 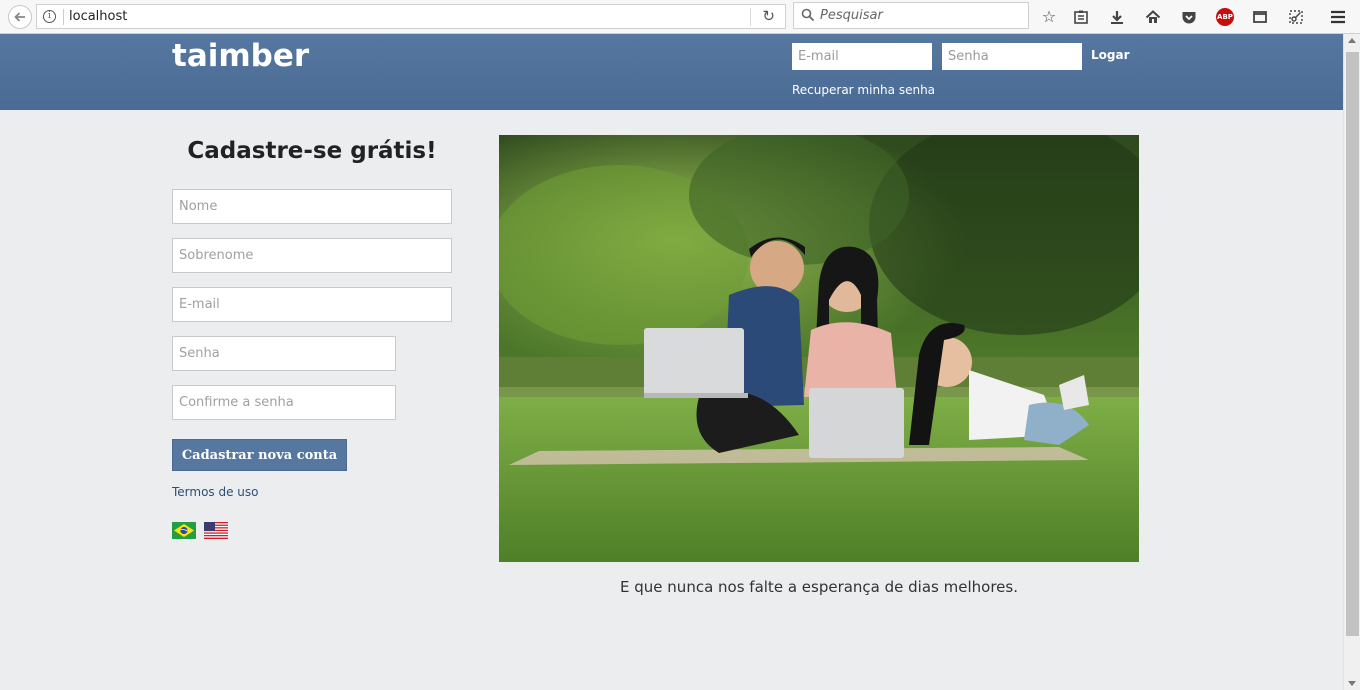 What do you see at coordinates (1189, 17) in the screenshot?
I see `pocket-icon` at bounding box center [1189, 17].